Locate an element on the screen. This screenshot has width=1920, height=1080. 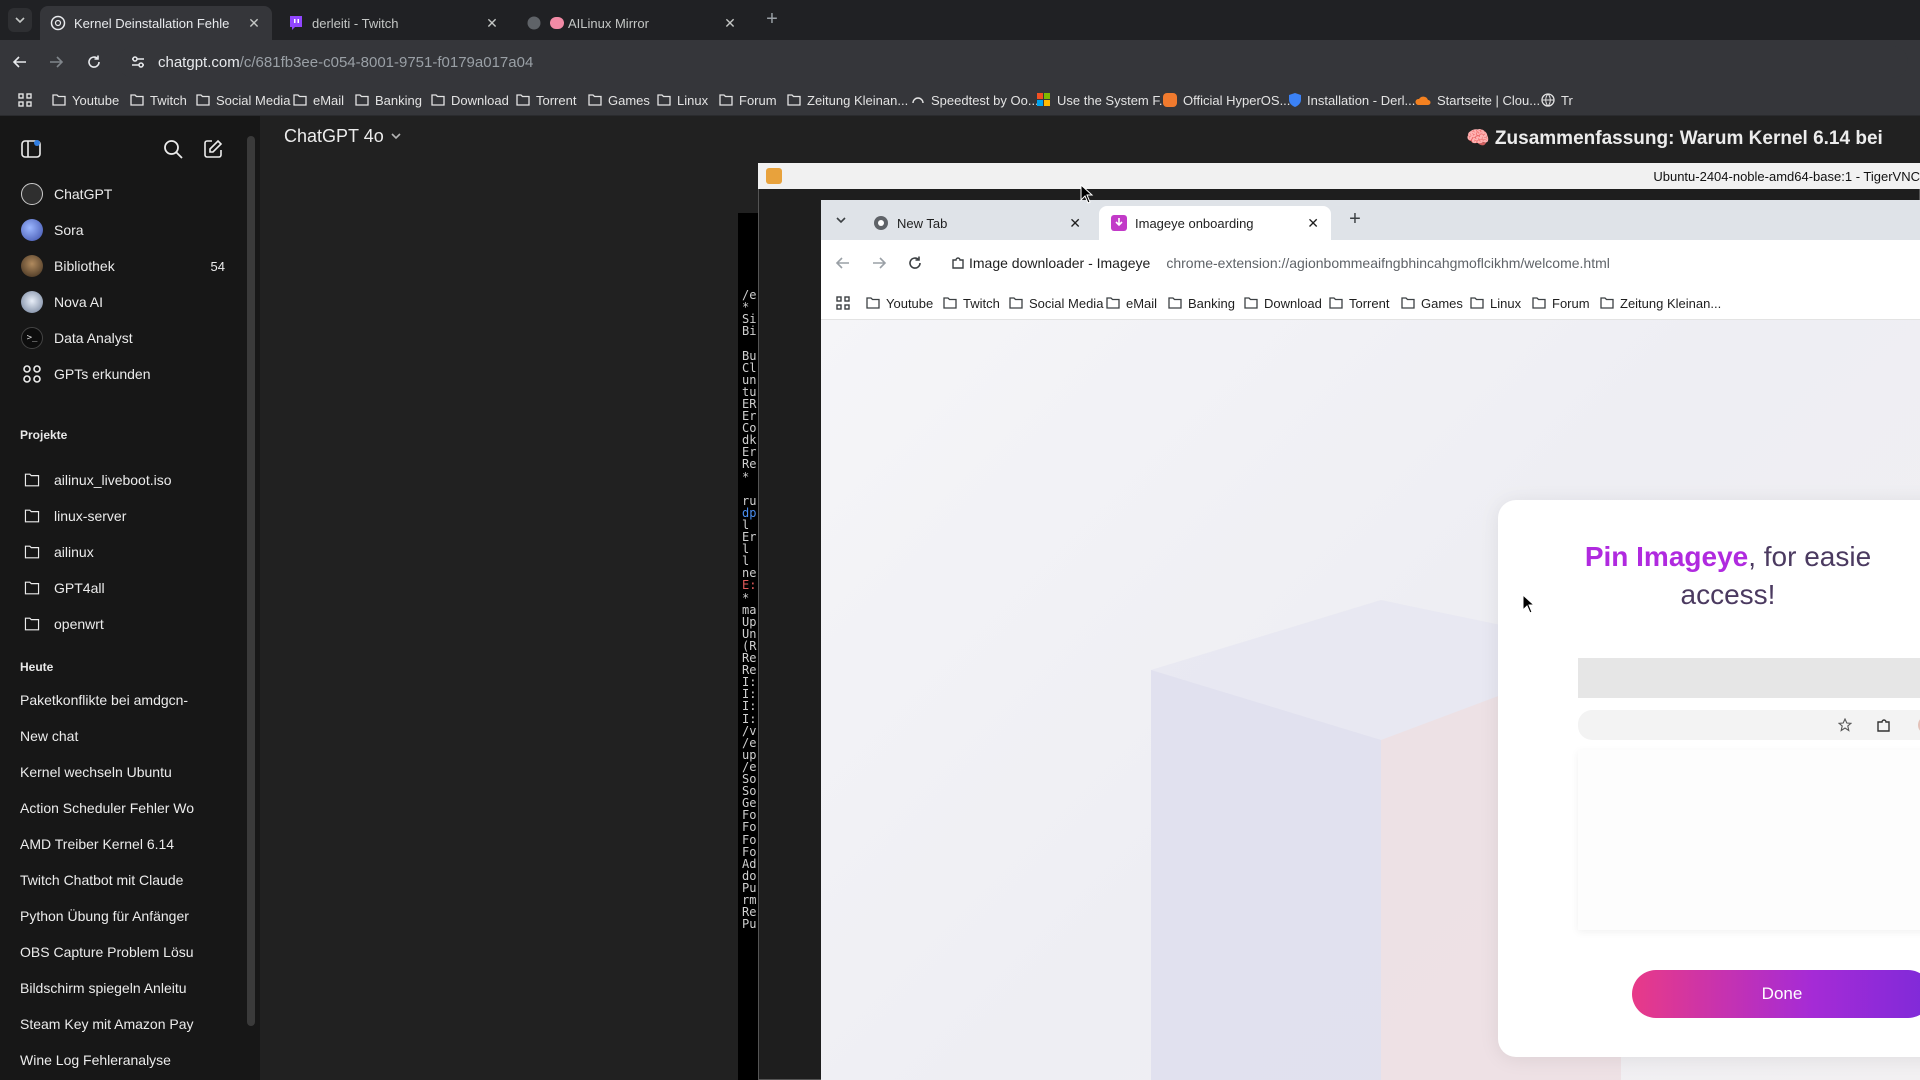
extension-puzzle-icon is located at coordinates (958, 263).